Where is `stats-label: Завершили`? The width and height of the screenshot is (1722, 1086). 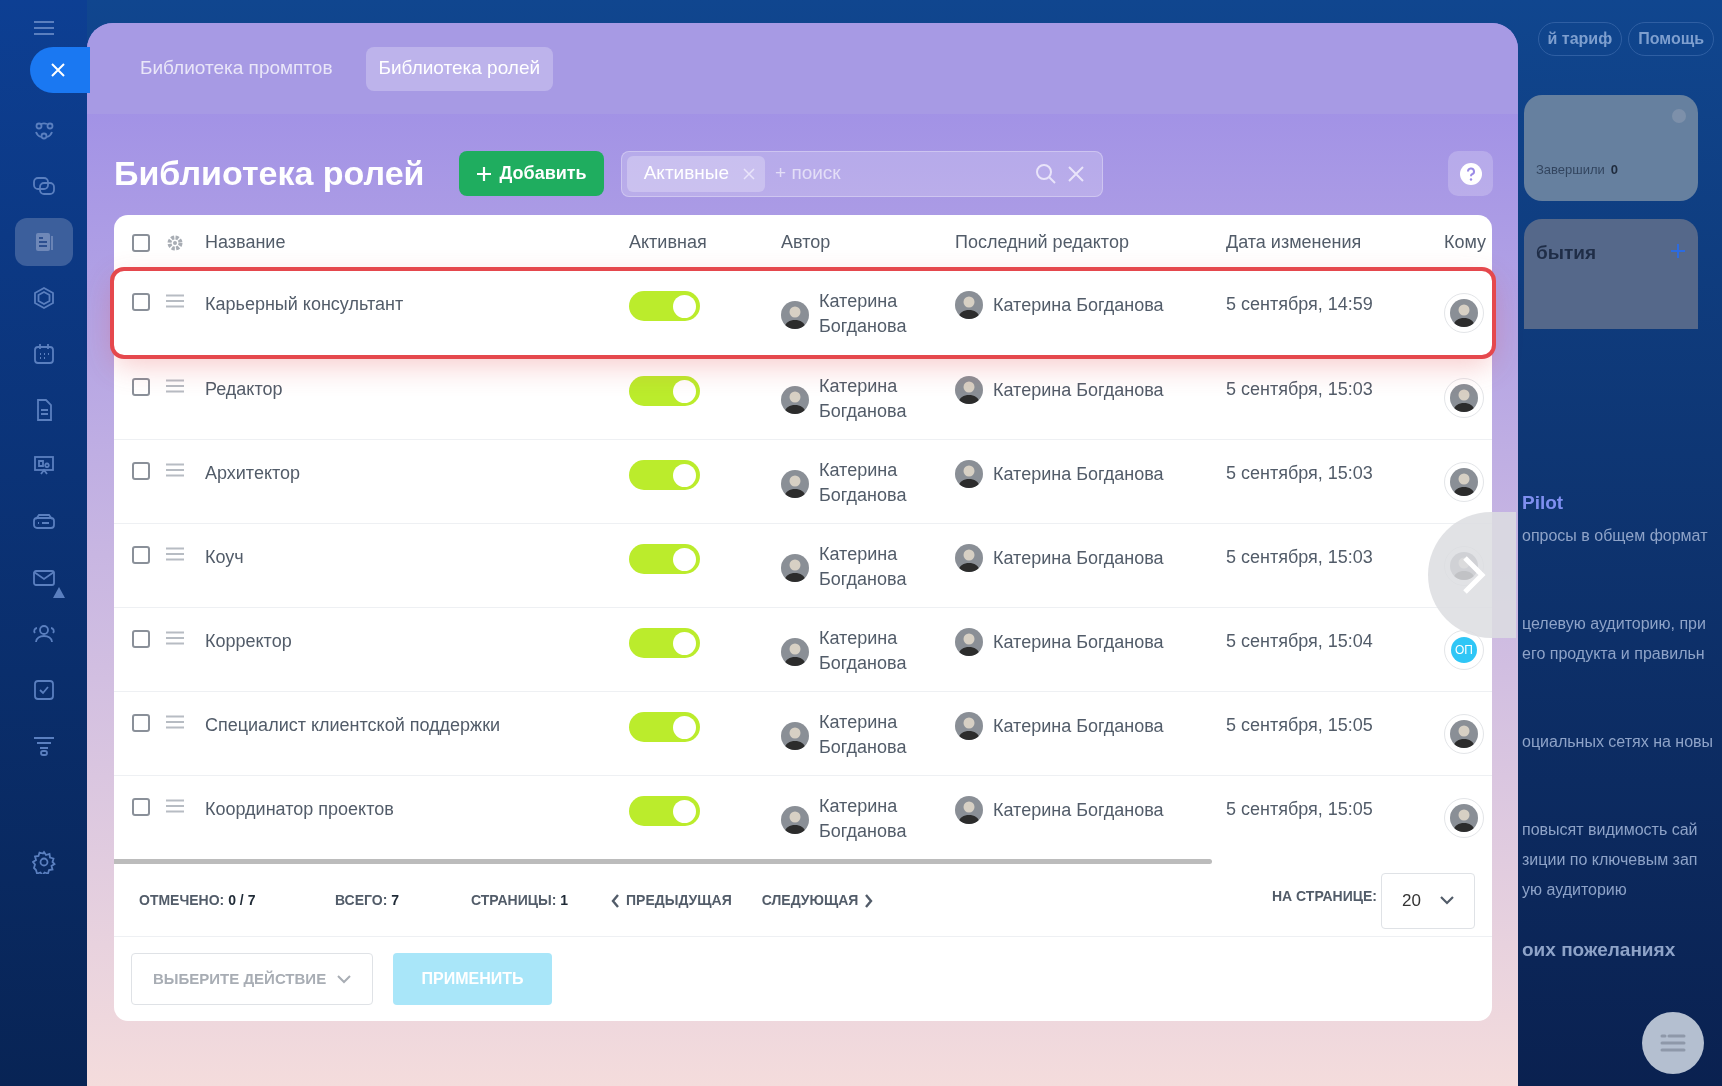 stats-label: Завершили is located at coordinates (1570, 169).